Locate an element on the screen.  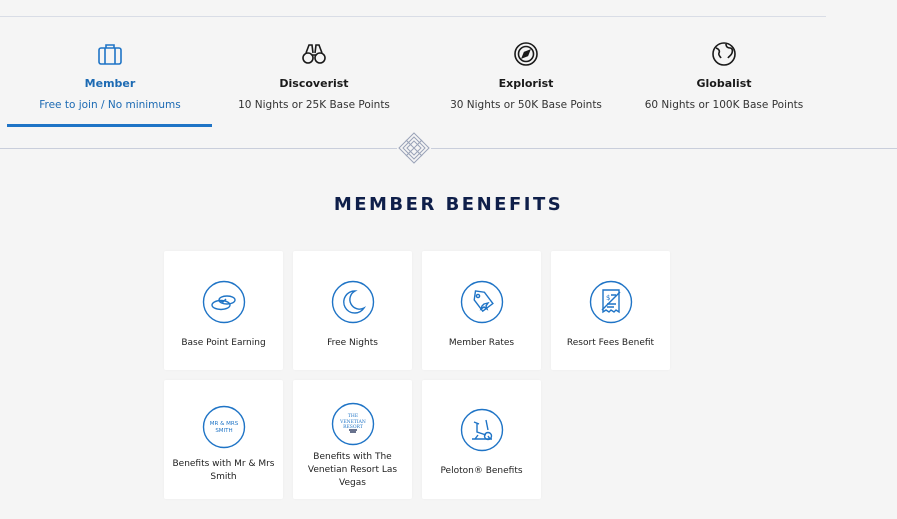
benefit-card-resort-fees: $ Resort Fees Benefit is located at coordinates (610, 310).